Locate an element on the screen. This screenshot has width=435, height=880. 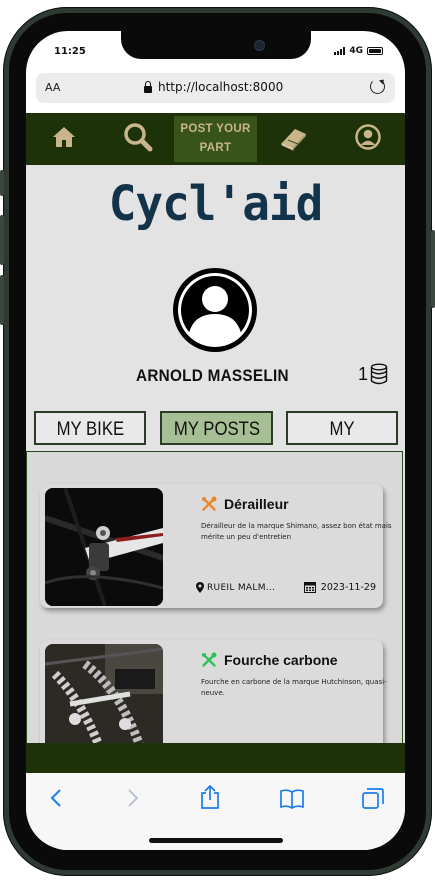
avatar is located at coordinates (215, 310).